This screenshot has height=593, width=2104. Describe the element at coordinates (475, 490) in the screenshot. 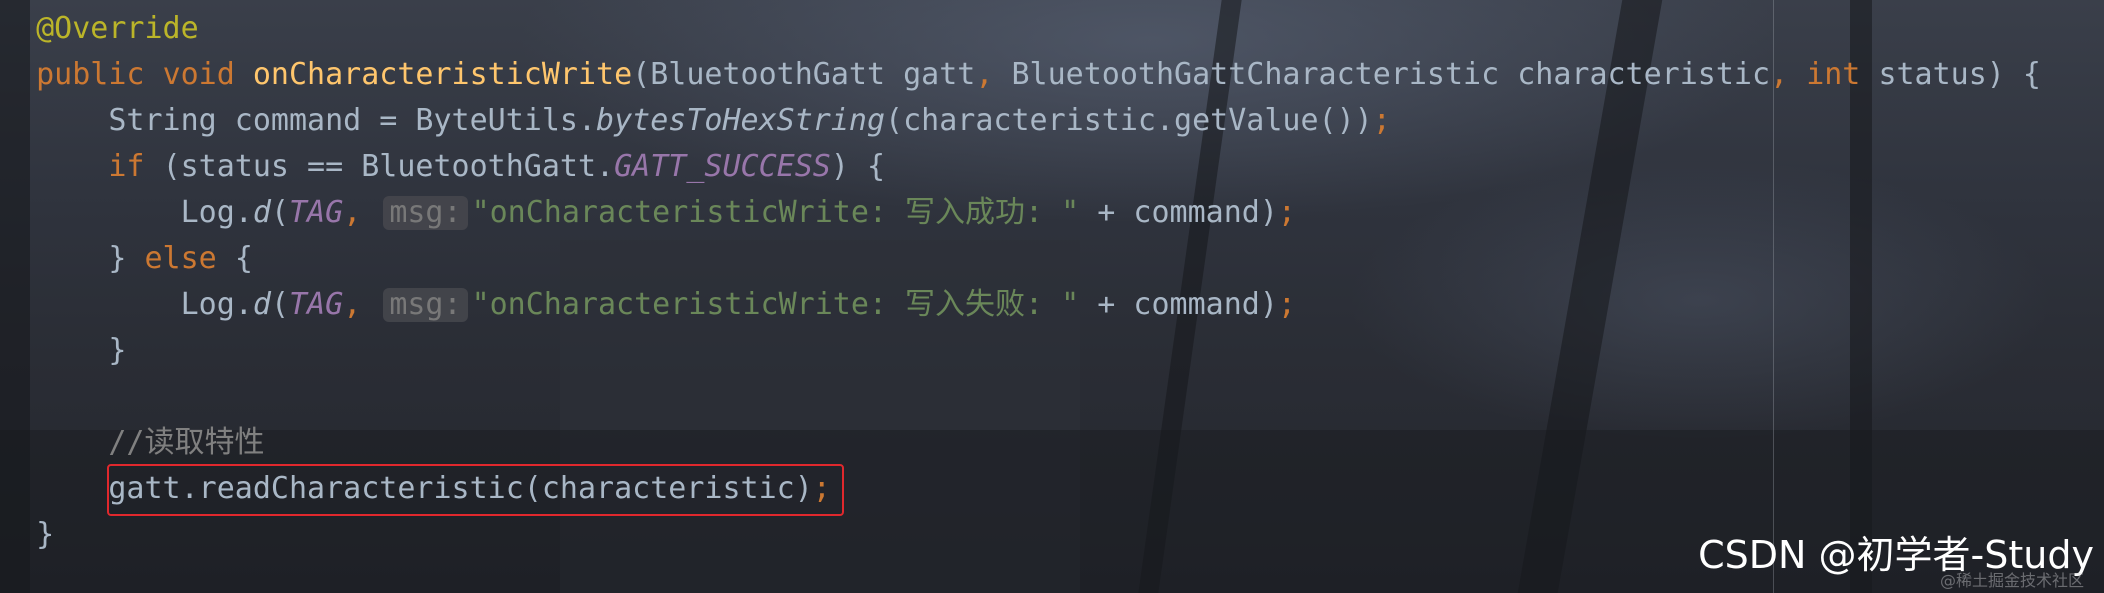

I see `highlight-box` at that location.